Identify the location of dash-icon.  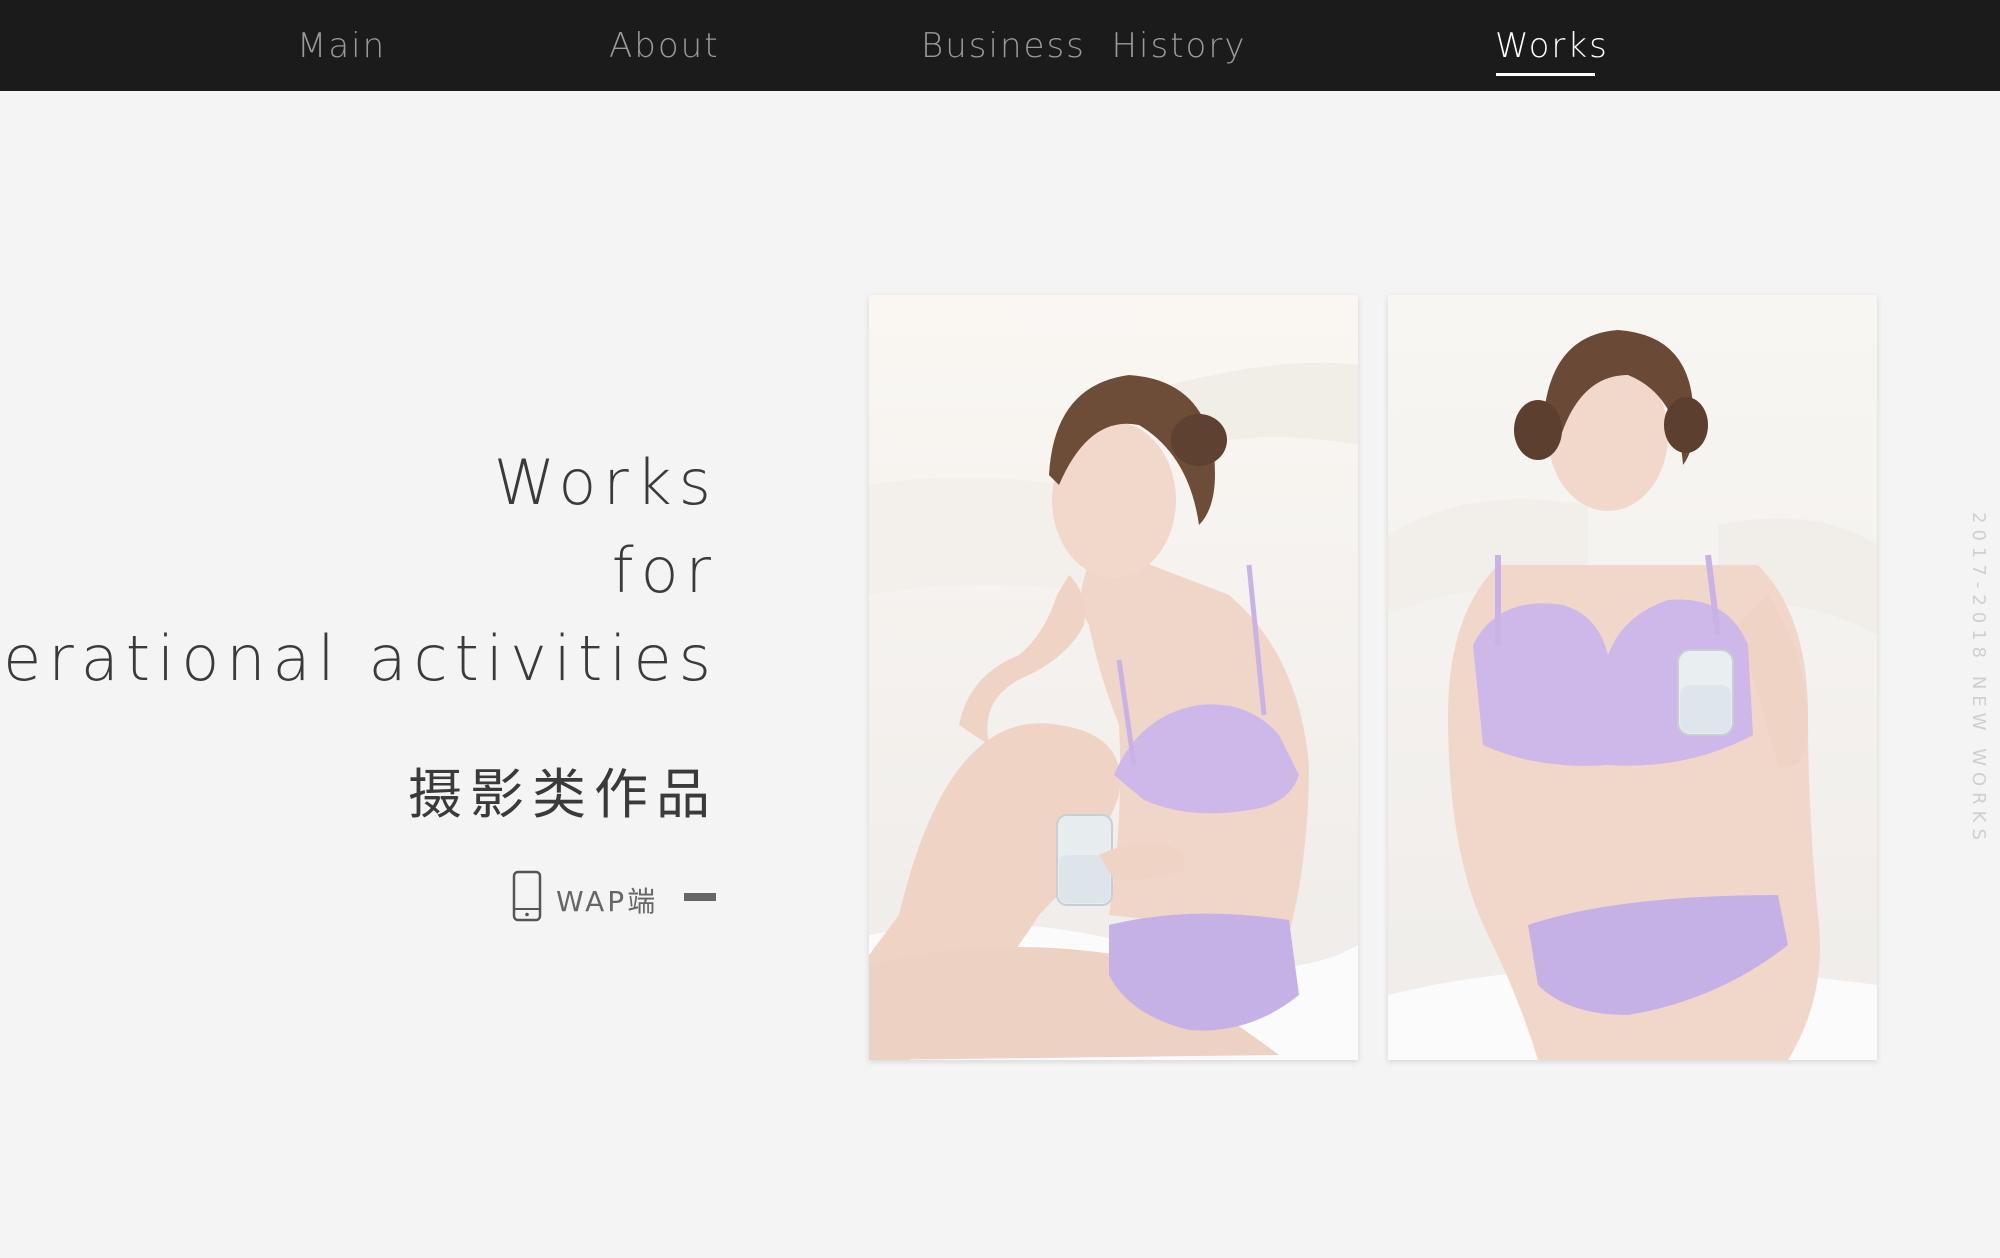
(700, 897).